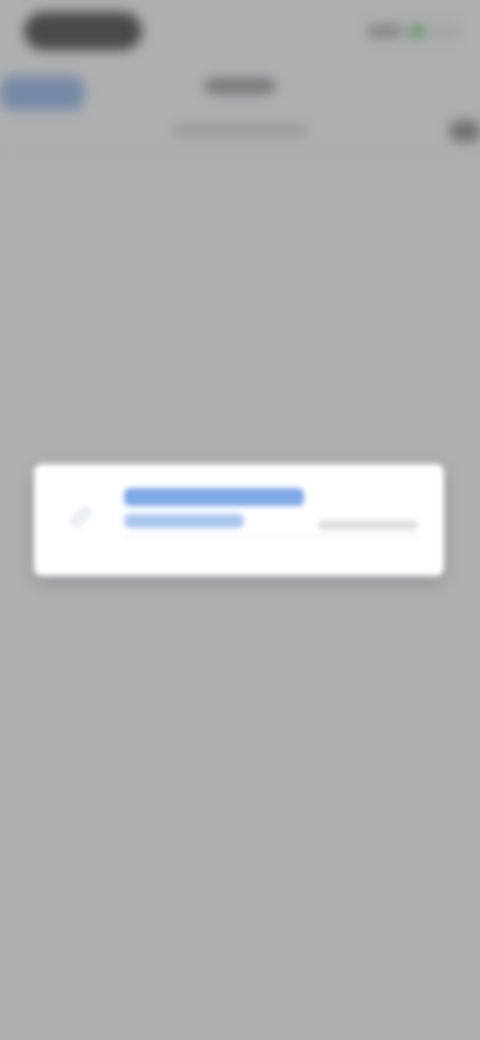 This screenshot has width=480, height=1040. I want to click on divider, so click(271, 536).